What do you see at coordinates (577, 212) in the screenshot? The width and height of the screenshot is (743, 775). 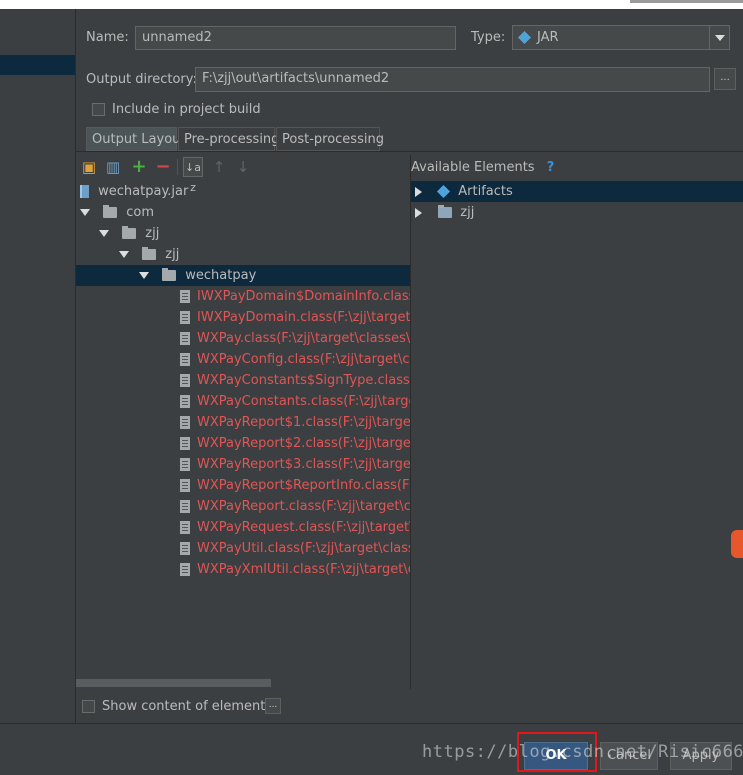 I see `available-row-module: zjj` at bounding box center [577, 212].